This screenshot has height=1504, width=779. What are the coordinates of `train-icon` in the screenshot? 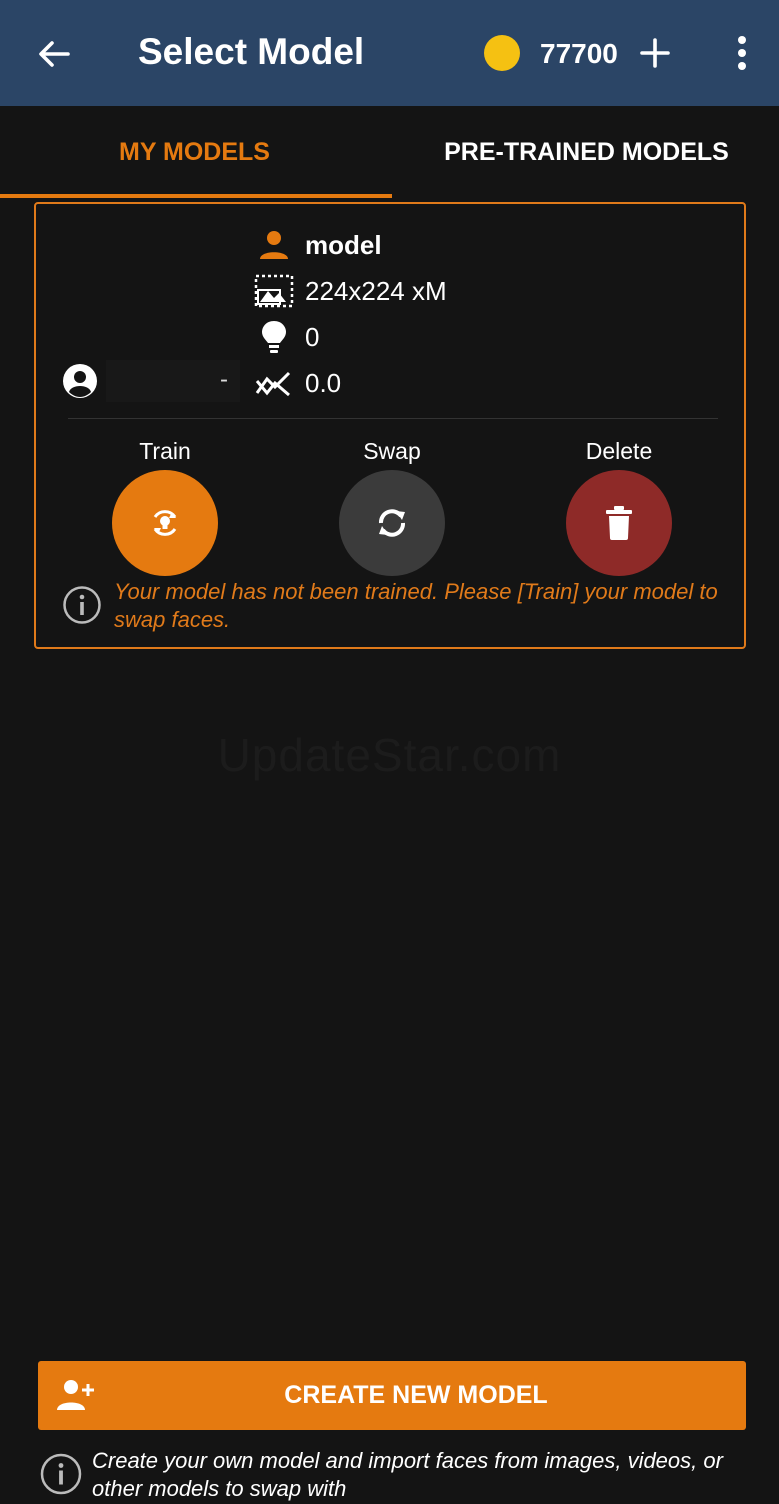 It's located at (165, 523).